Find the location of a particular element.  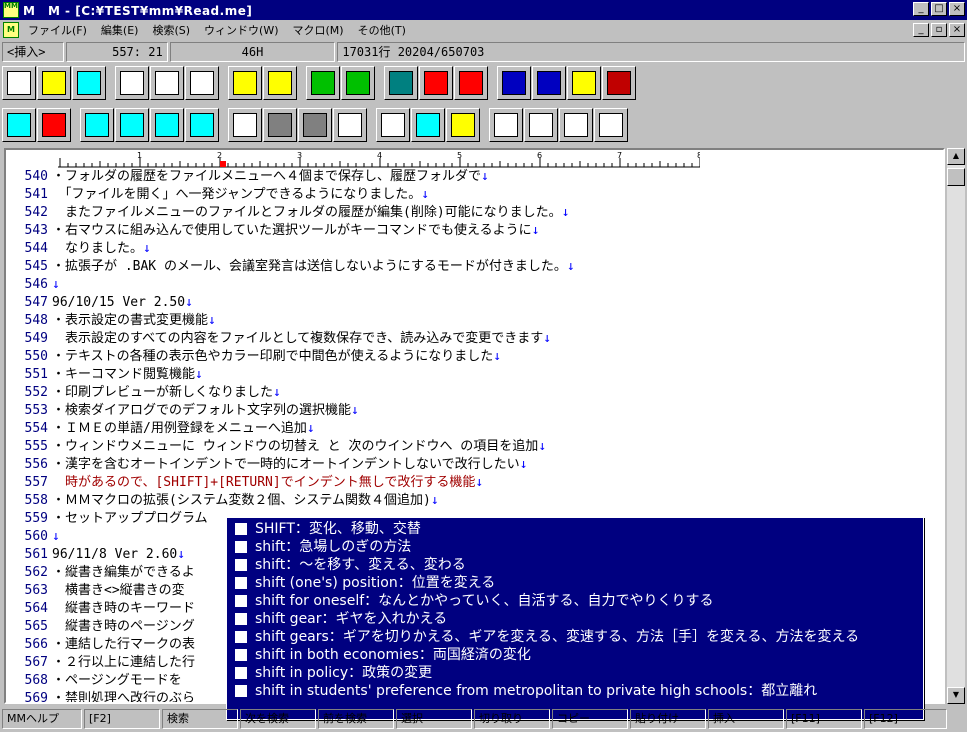

redo-button is located at coordinates (358, 83).